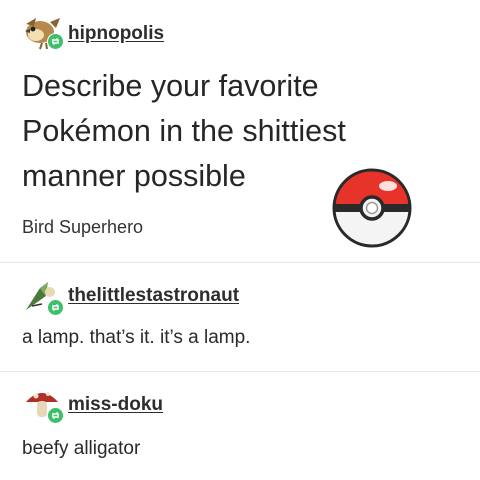 This screenshot has width=480, height=480. I want to click on pokeball-icon, so click(372, 210).